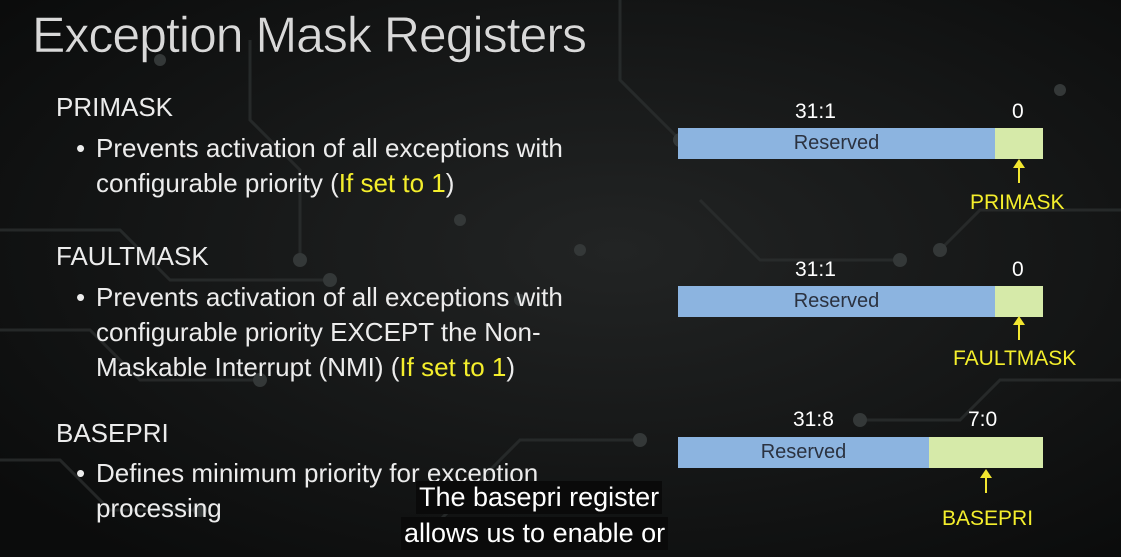 This screenshot has height=557, width=1121. Describe the element at coordinates (539, 497) in the screenshot. I see `subtitle-line-1: The basepri register` at that location.